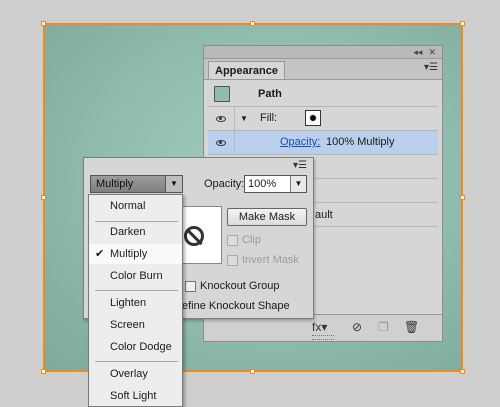  What do you see at coordinates (269, 118) in the screenshot?
I see `fill-label: Fill:` at bounding box center [269, 118].